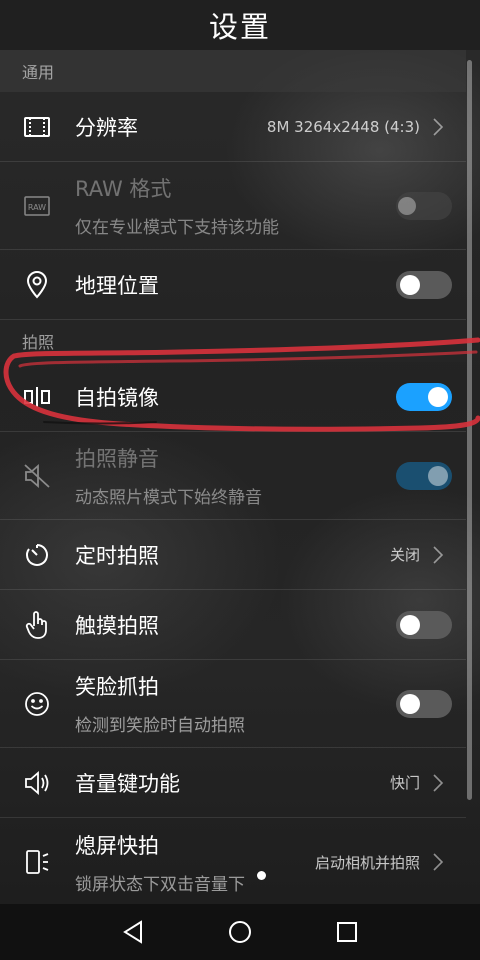  What do you see at coordinates (37, 476) in the screenshot?
I see `mute-icon` at bounding box center [37, 476].